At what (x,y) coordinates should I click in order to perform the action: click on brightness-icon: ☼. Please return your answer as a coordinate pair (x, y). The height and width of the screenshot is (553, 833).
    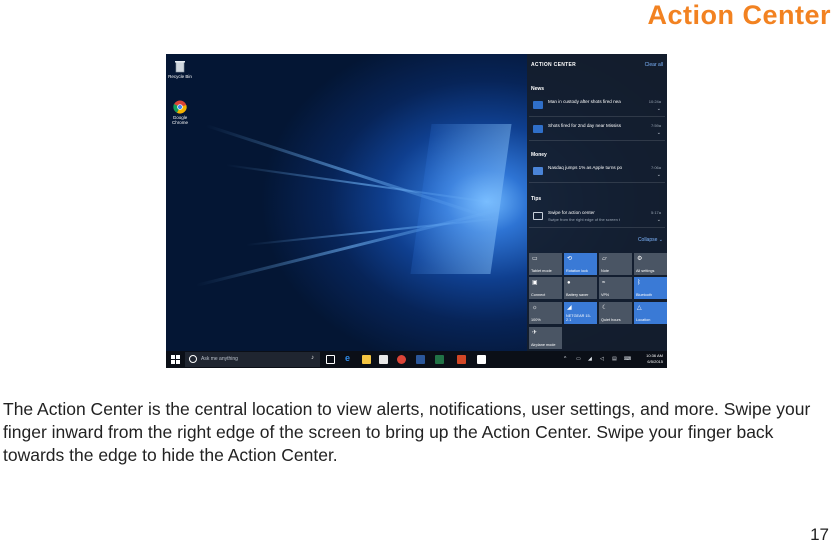
    Looking at the image, I should click on (535, 308).